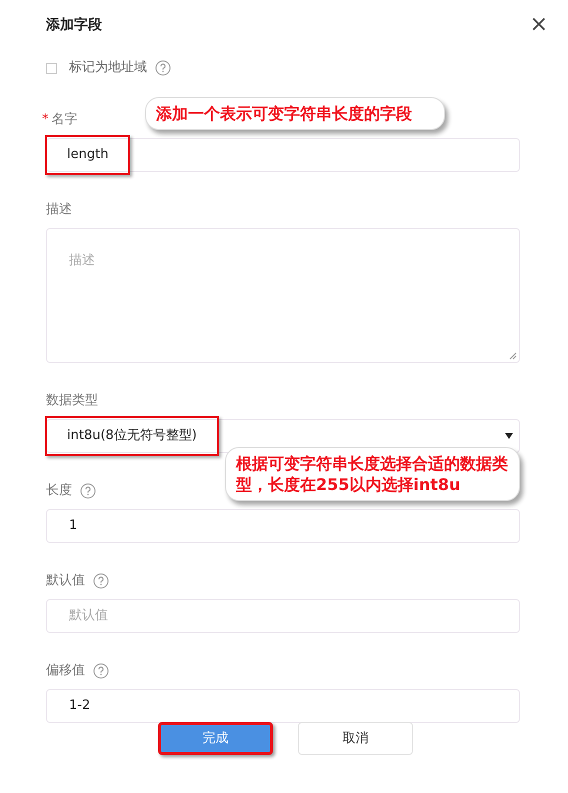  What do you see at coordinates (87, 155) in the screenshot?
I see `field-value: length` at bounding box center [87, 155].